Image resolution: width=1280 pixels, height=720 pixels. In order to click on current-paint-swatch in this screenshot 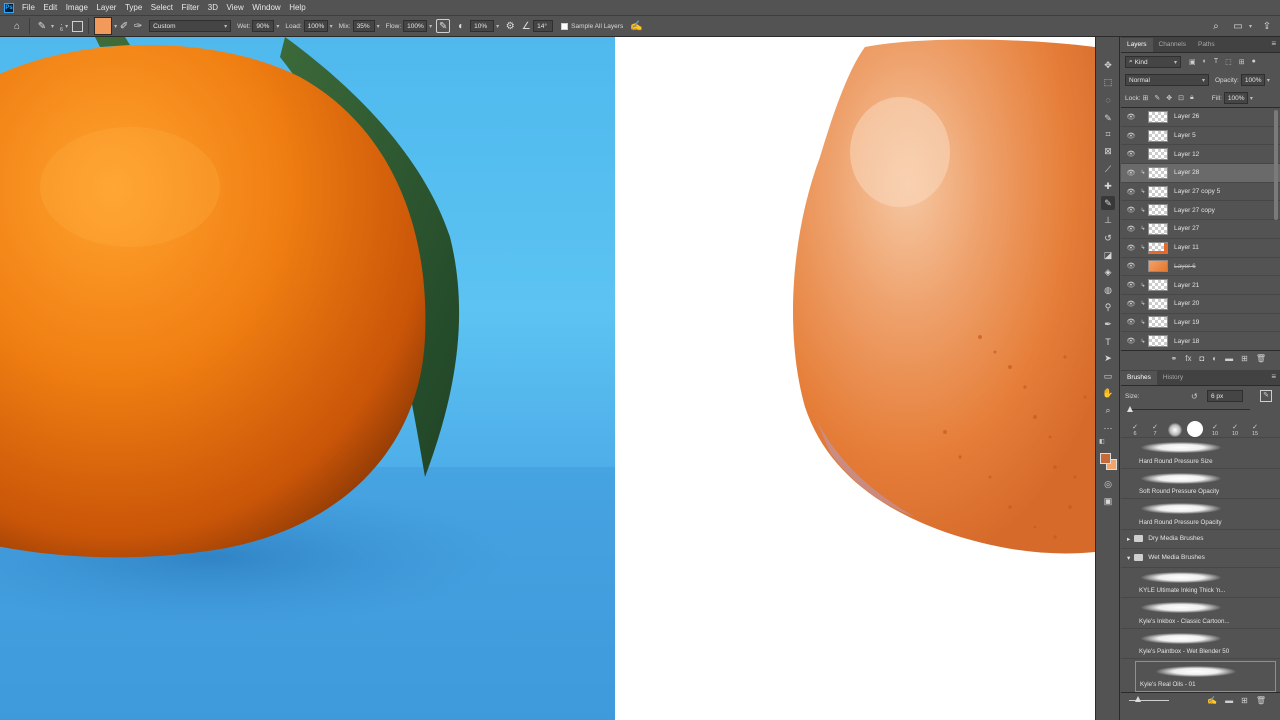, I will do `click(103, 26)`.